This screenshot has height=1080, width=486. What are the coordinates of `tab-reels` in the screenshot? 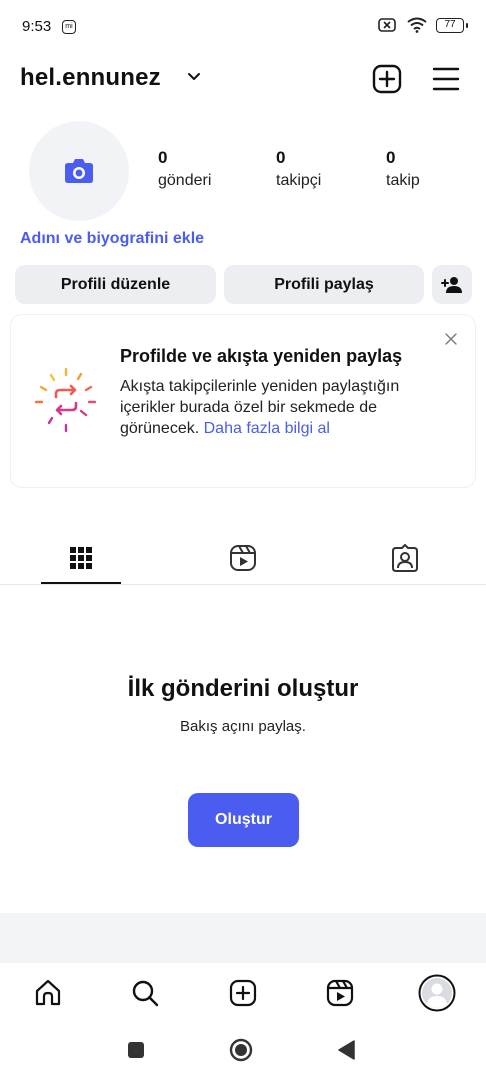 It's located at (243, 558).